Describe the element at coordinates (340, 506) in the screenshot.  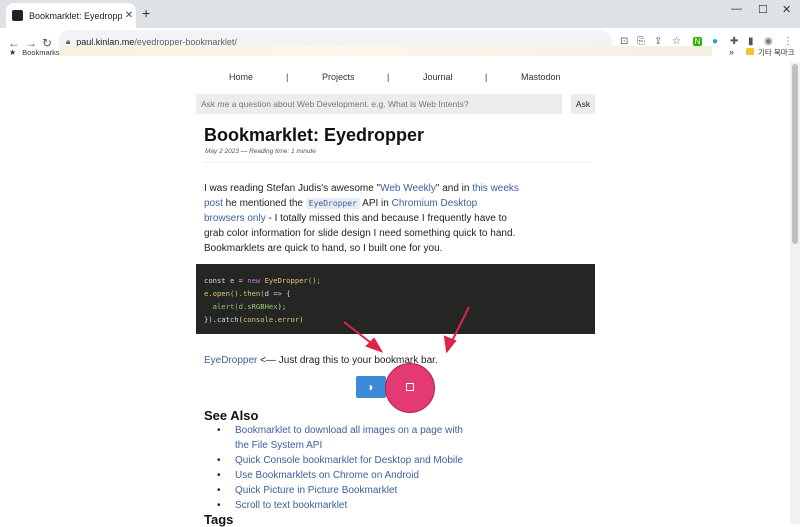
I see `list-item: Scroll to text bookmarklet` at that location.